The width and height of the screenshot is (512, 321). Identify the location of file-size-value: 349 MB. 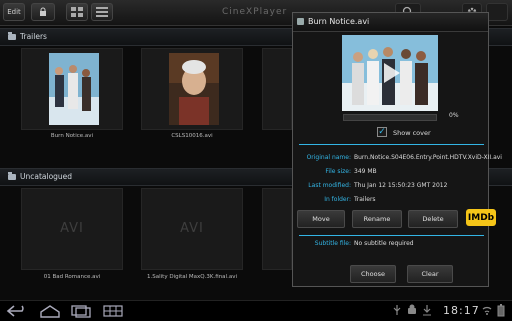
(365, 171).